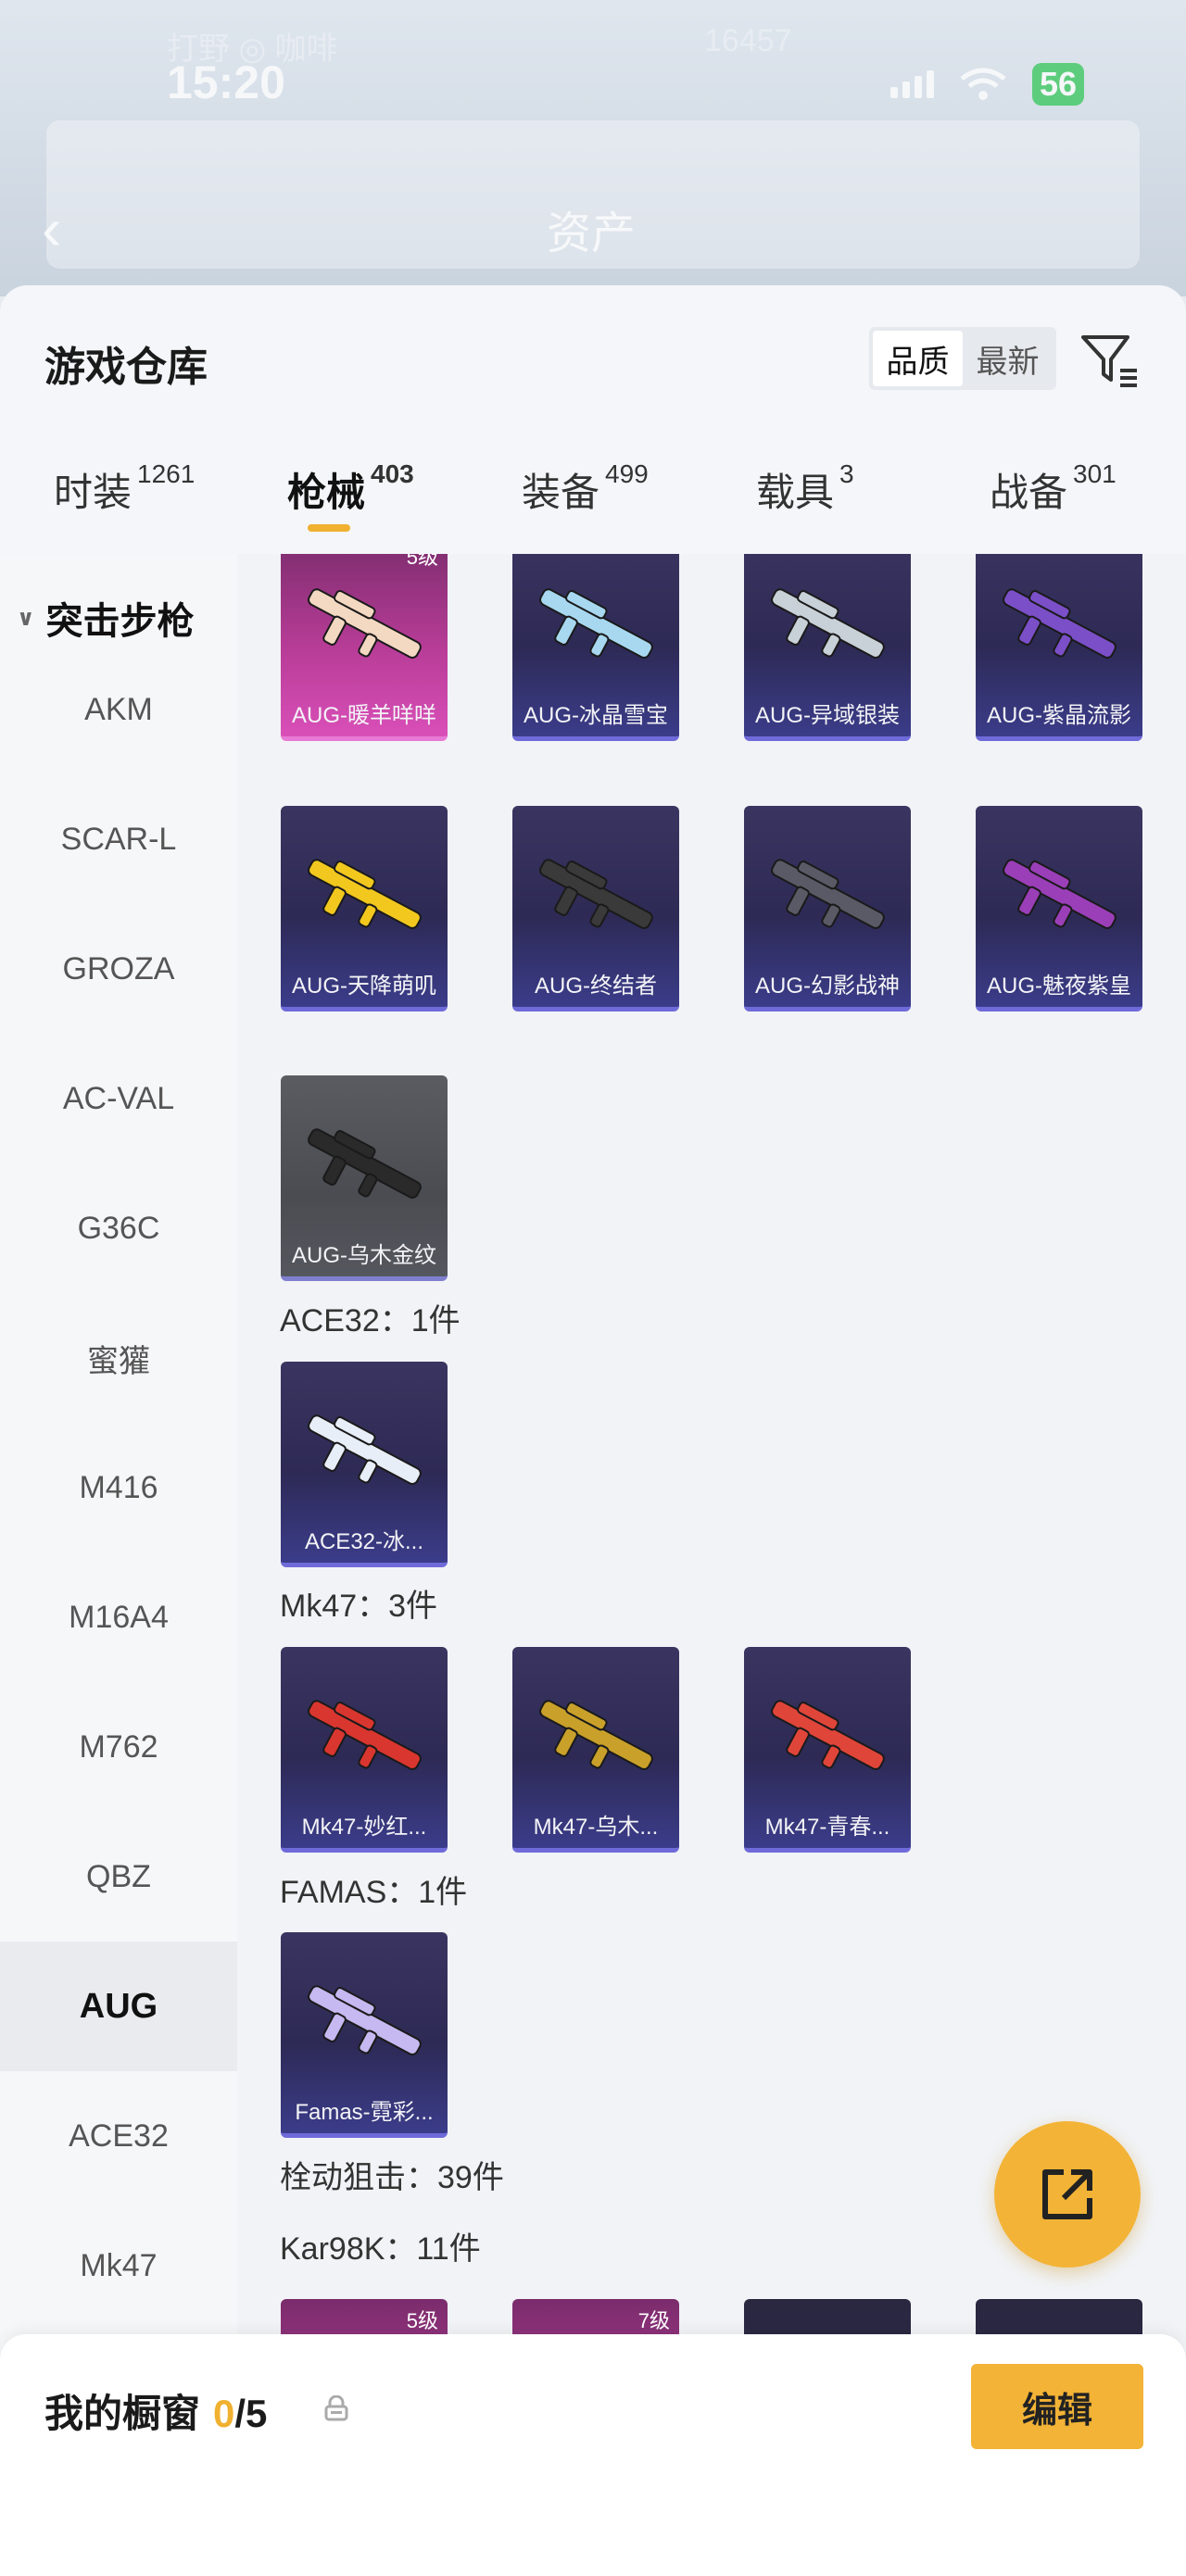 This screenshot has width=1186, height=2576. Describe the element at coordinates (118, 1747) in the screenshot. I see `sidebar-item-m762: M762` at that location.